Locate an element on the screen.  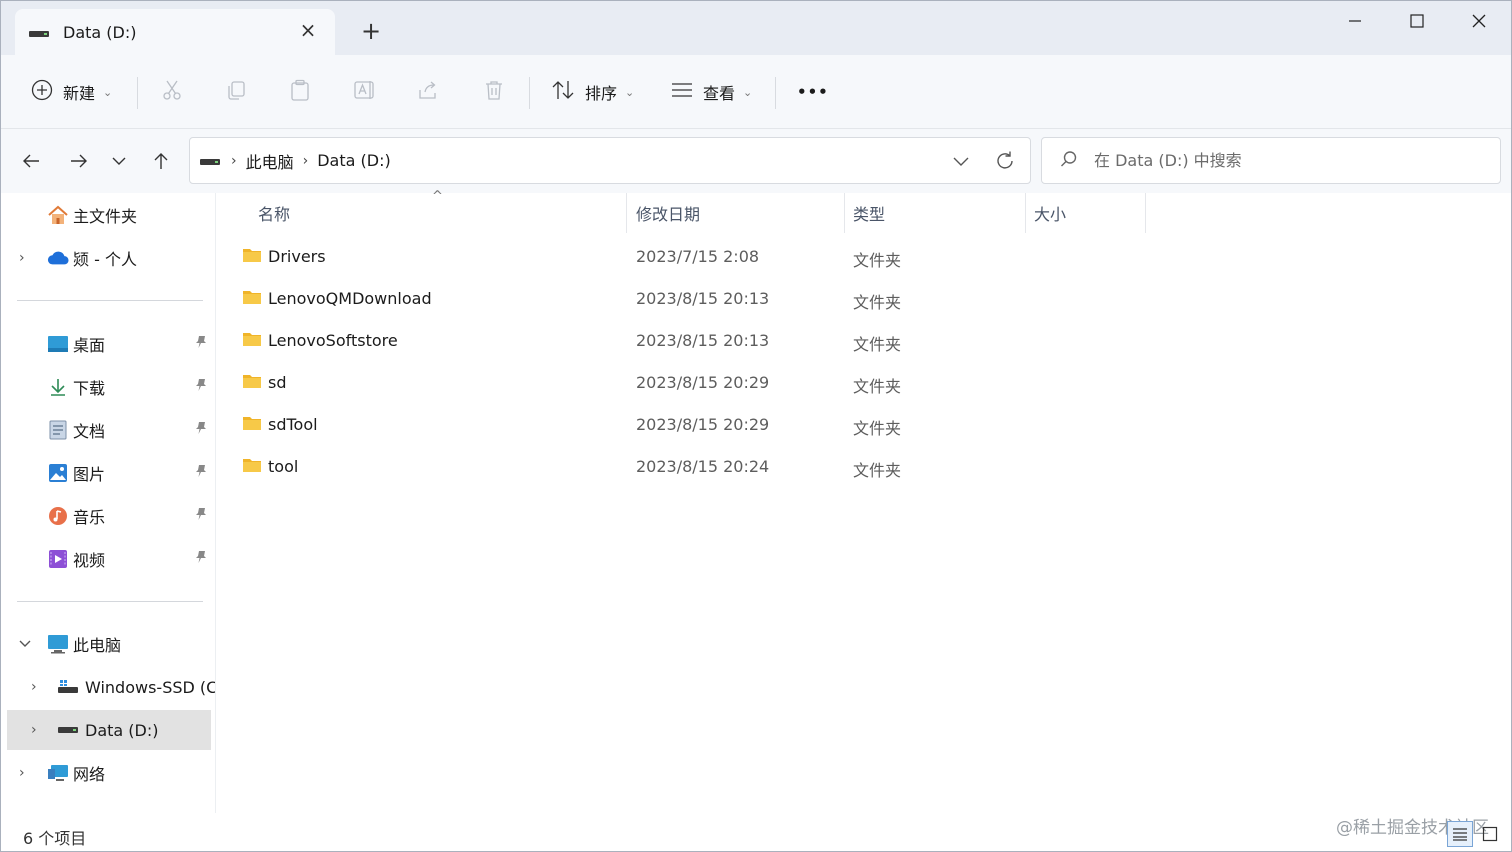
sidebar-item-pictures: 图片 is located at coordinates (109, 473).